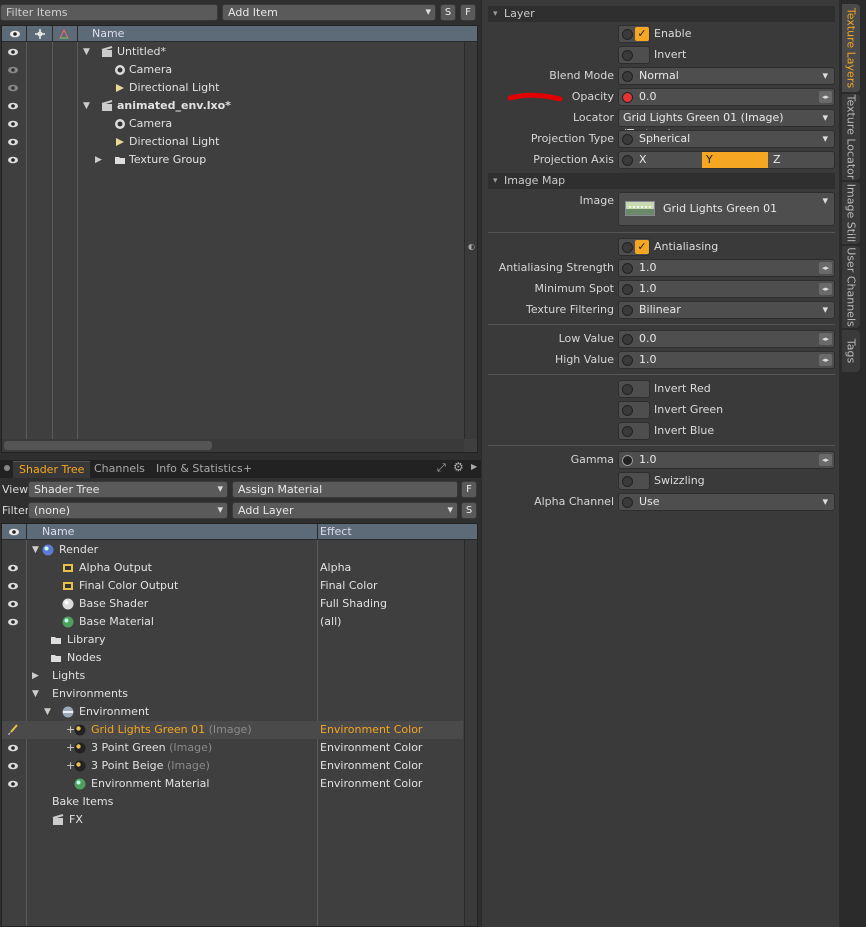 Image resolution: width=866 pixels, height=927 pixels. Describe the element at coordinates (199, 469) in the screenshot. I see `tab-info-statistics: Info & Statistics` at that location.